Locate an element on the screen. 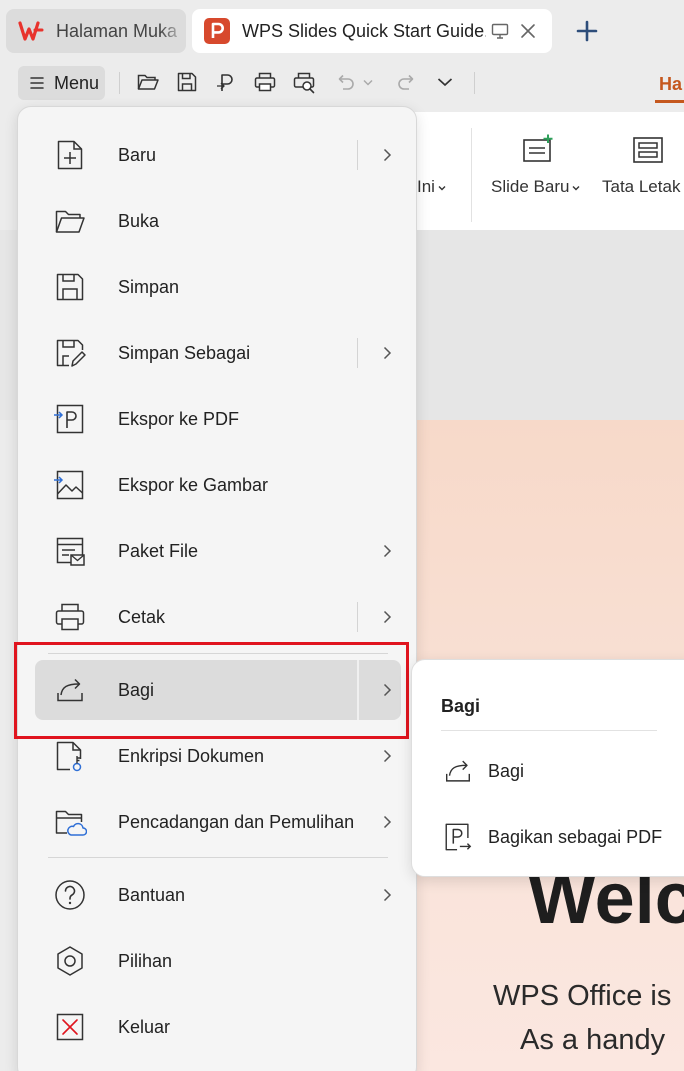  slide-body-line-1: WPS Office is is located at coordinates (582, 996).